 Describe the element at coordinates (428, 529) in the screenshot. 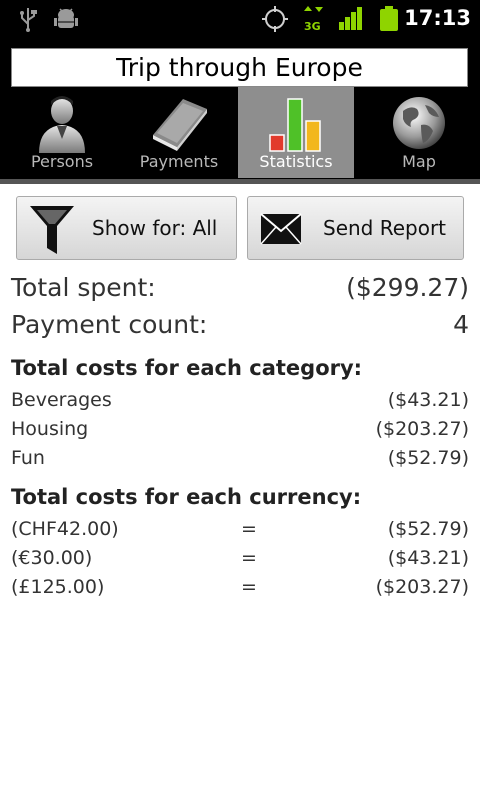

I see `currency-value: ($52.79)` at that location.